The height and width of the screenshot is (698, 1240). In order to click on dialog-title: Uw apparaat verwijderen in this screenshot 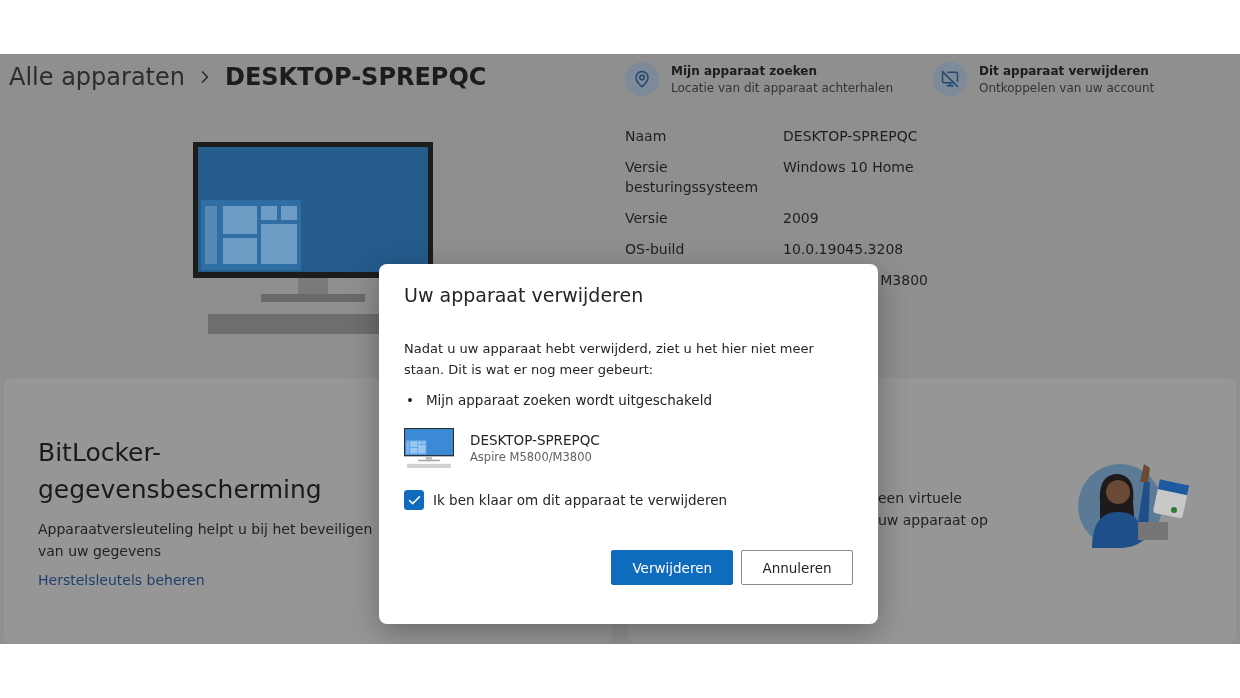, I will do `click(524, 295)`.